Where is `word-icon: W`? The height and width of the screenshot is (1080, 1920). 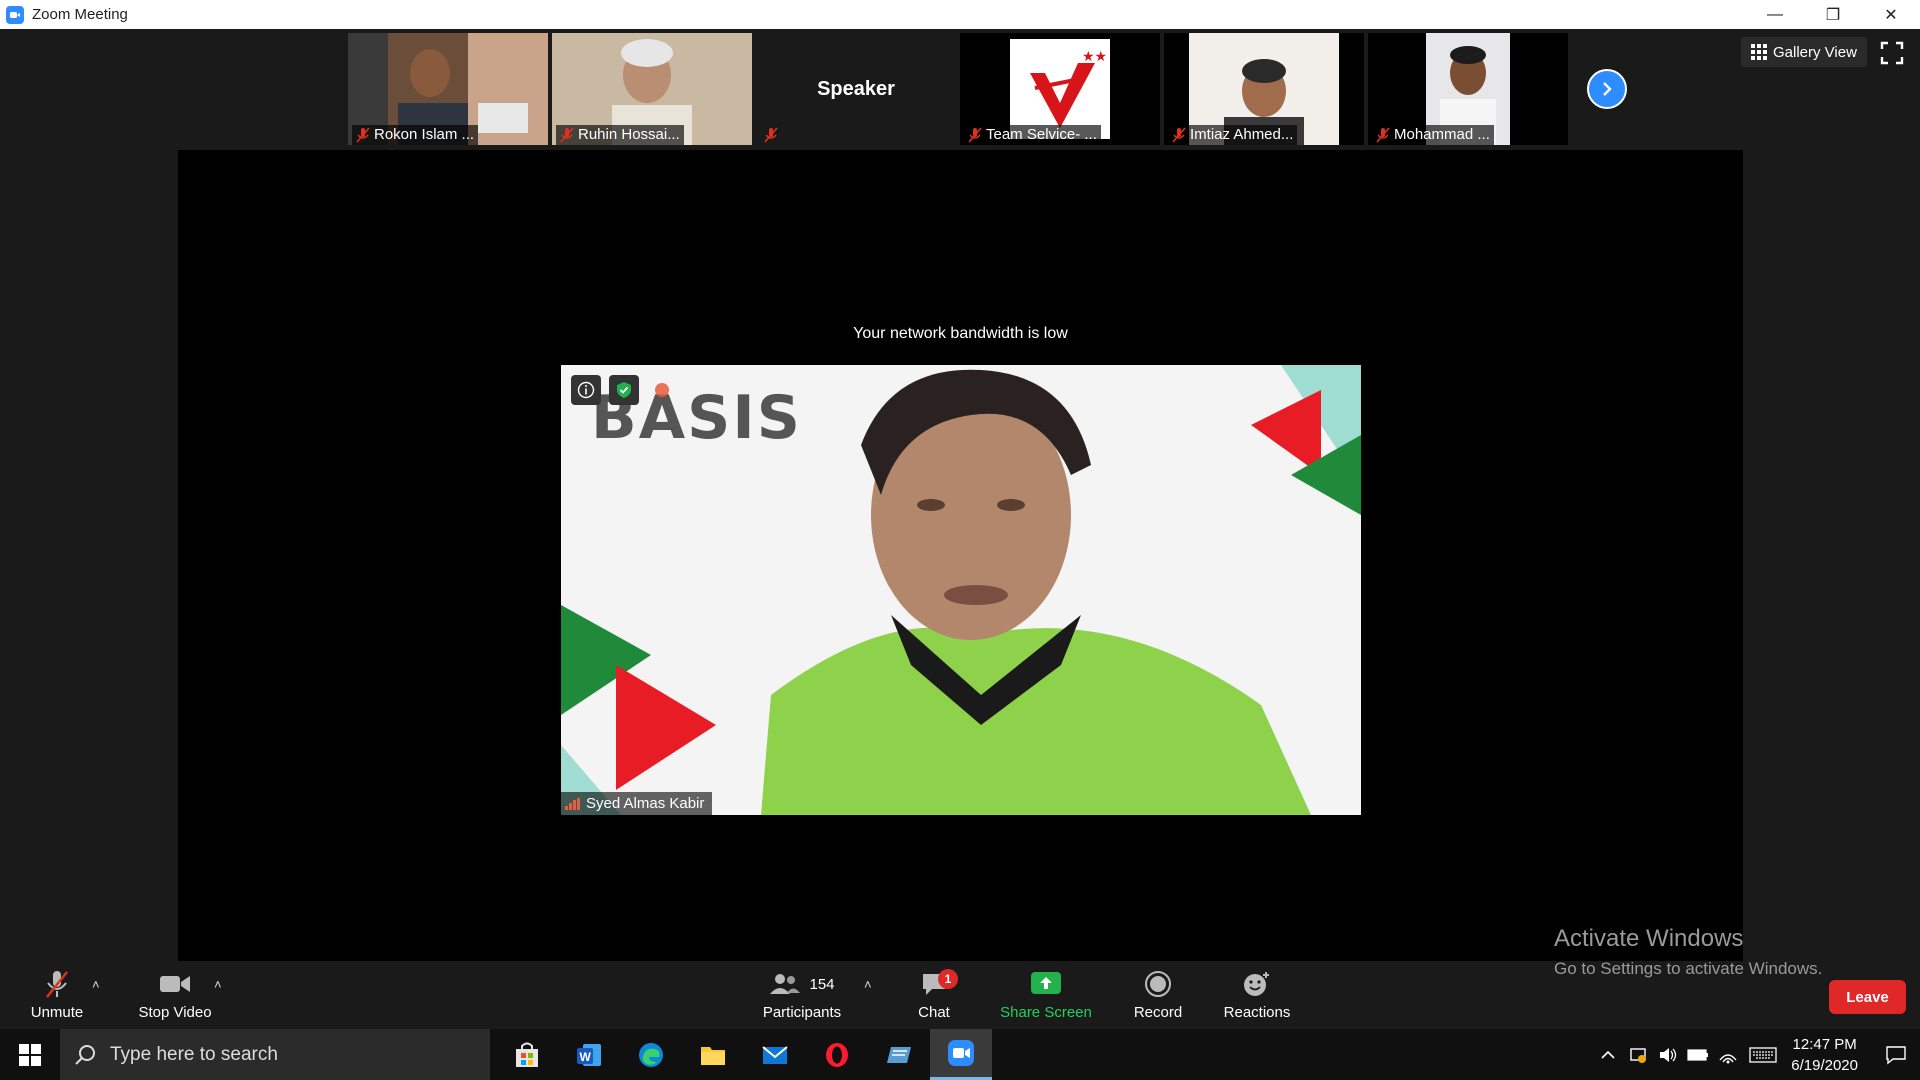 word-icon: W is located at coordinates (589, 1054).